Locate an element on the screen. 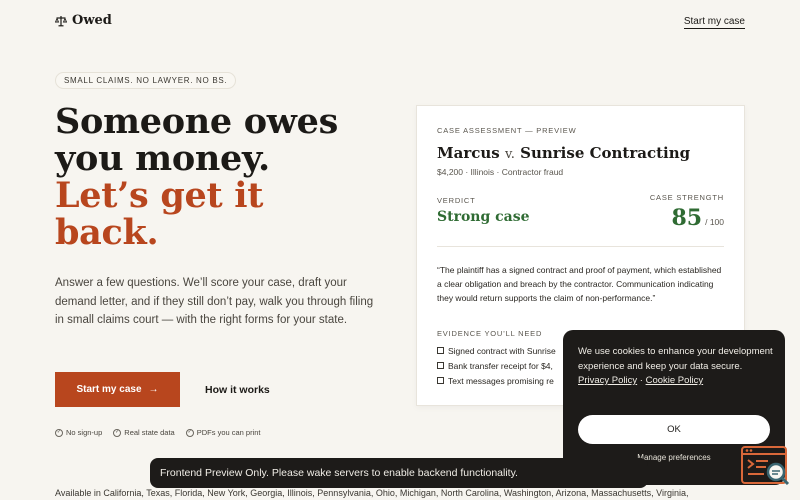 The height and width of the screenshot is (500, 800). logo: Owed is located at coordinates (83, 20).